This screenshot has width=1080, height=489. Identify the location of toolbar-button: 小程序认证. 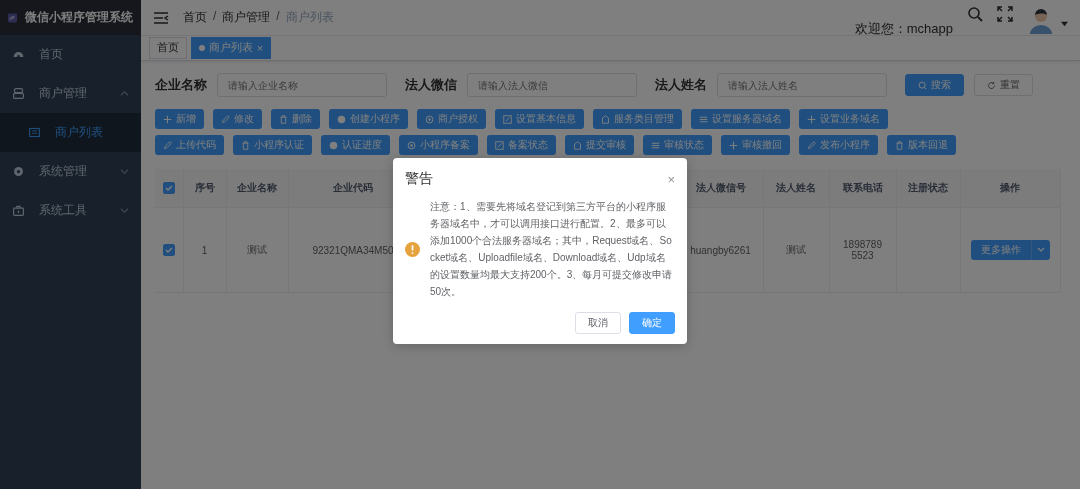
(272, 145).